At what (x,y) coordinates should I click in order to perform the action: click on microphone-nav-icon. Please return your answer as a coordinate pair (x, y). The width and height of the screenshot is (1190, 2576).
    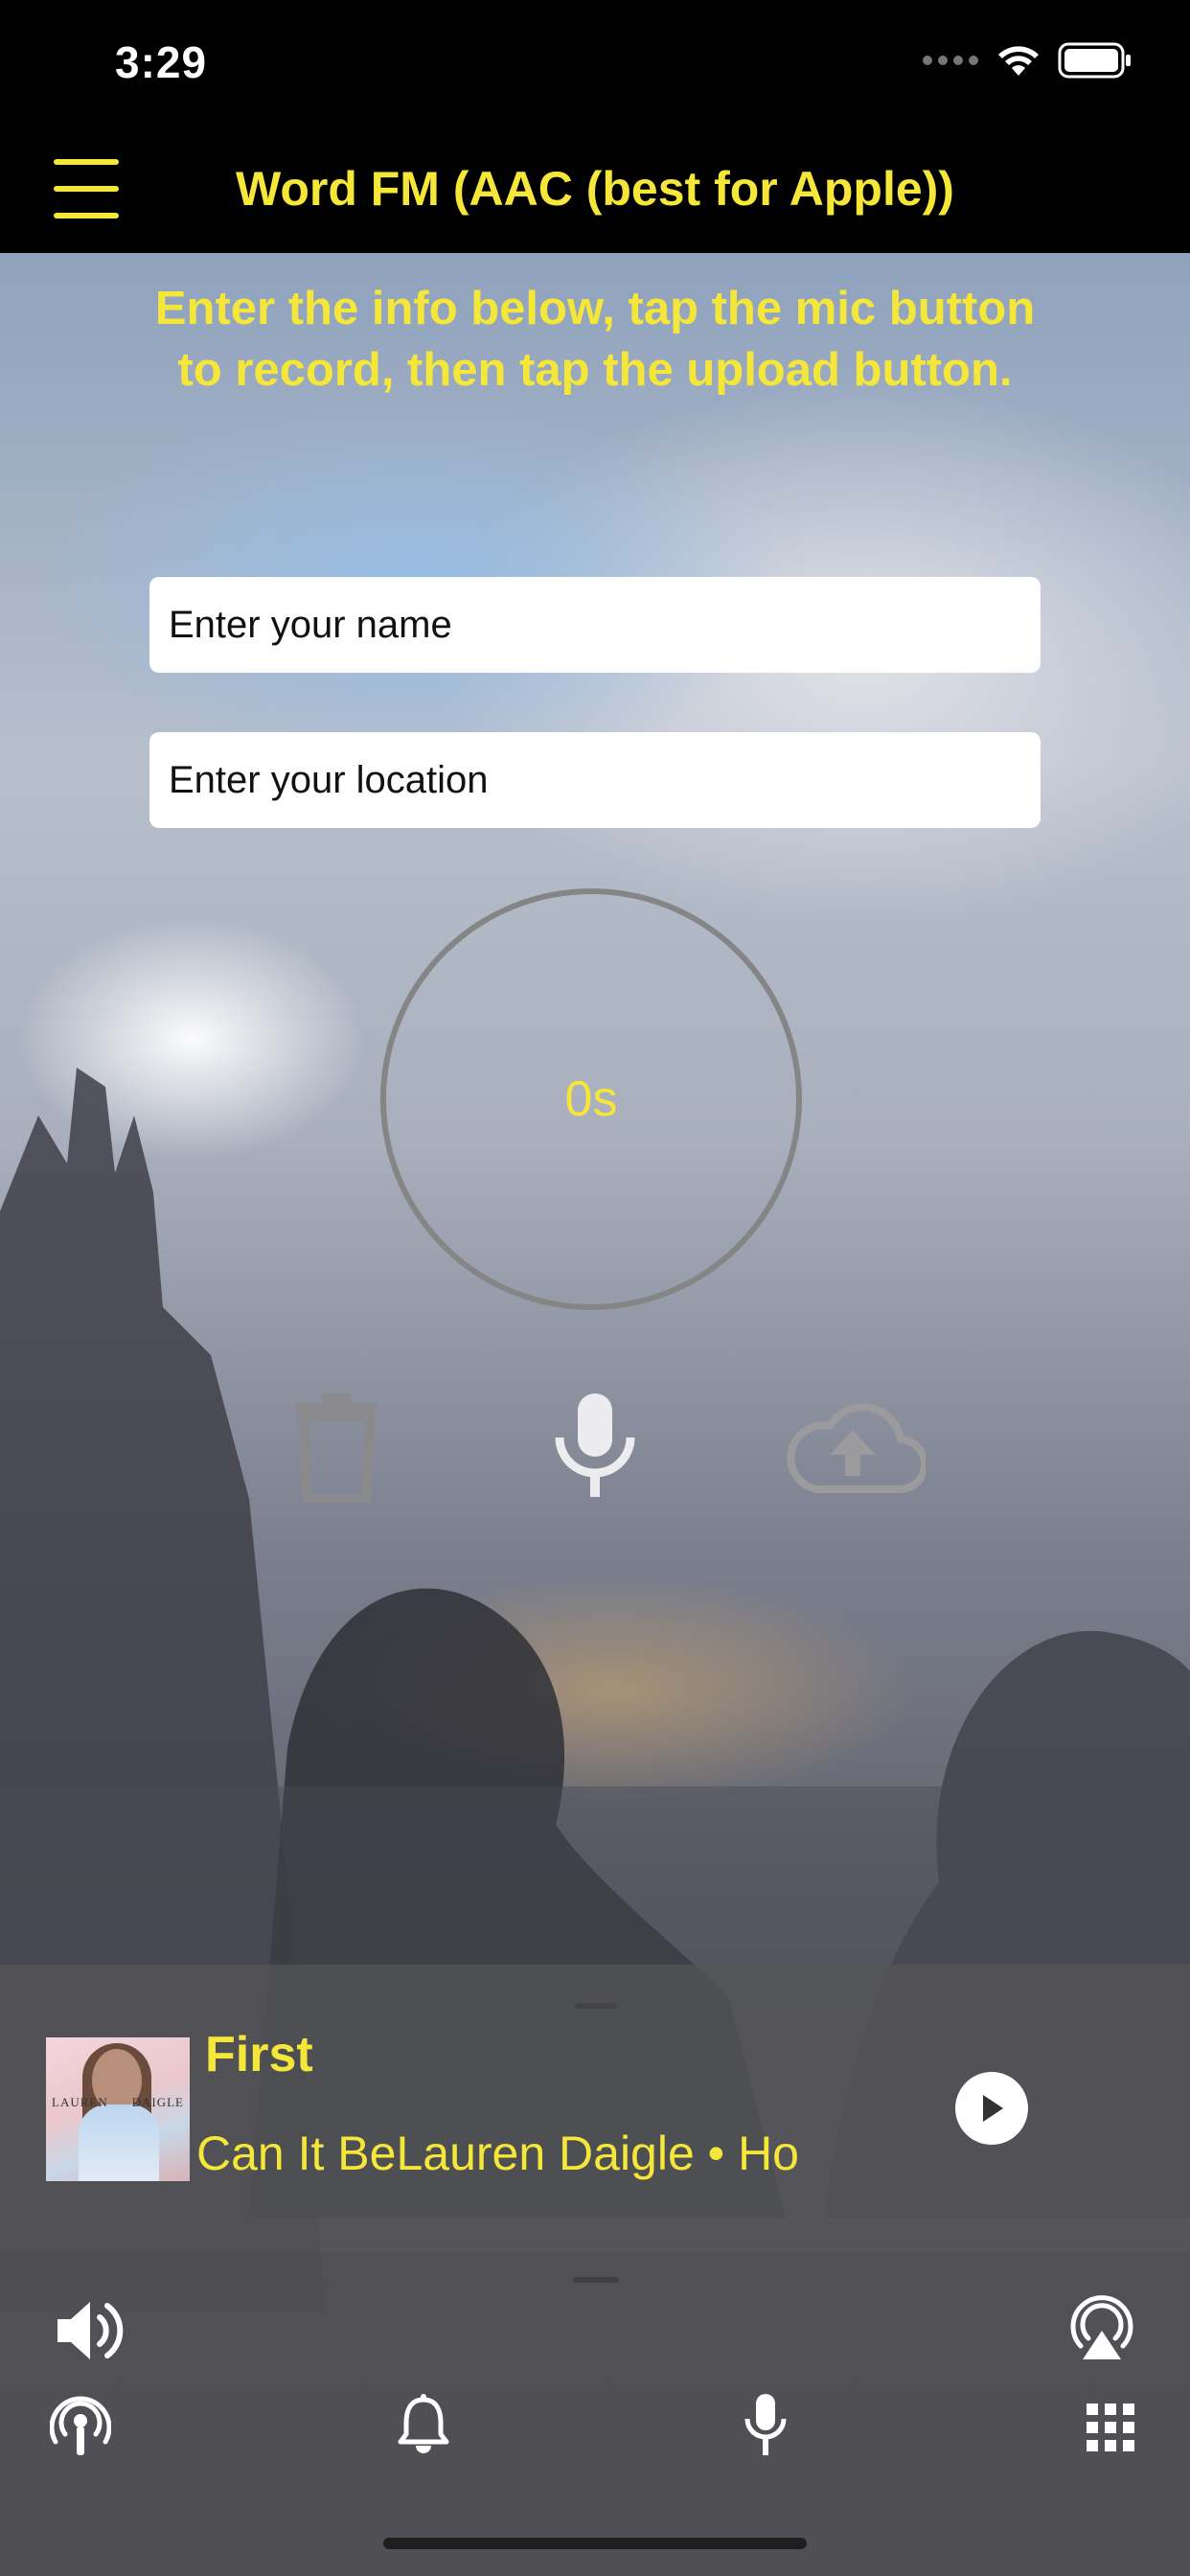
    Looking at the image, I should click on (766, 2425).